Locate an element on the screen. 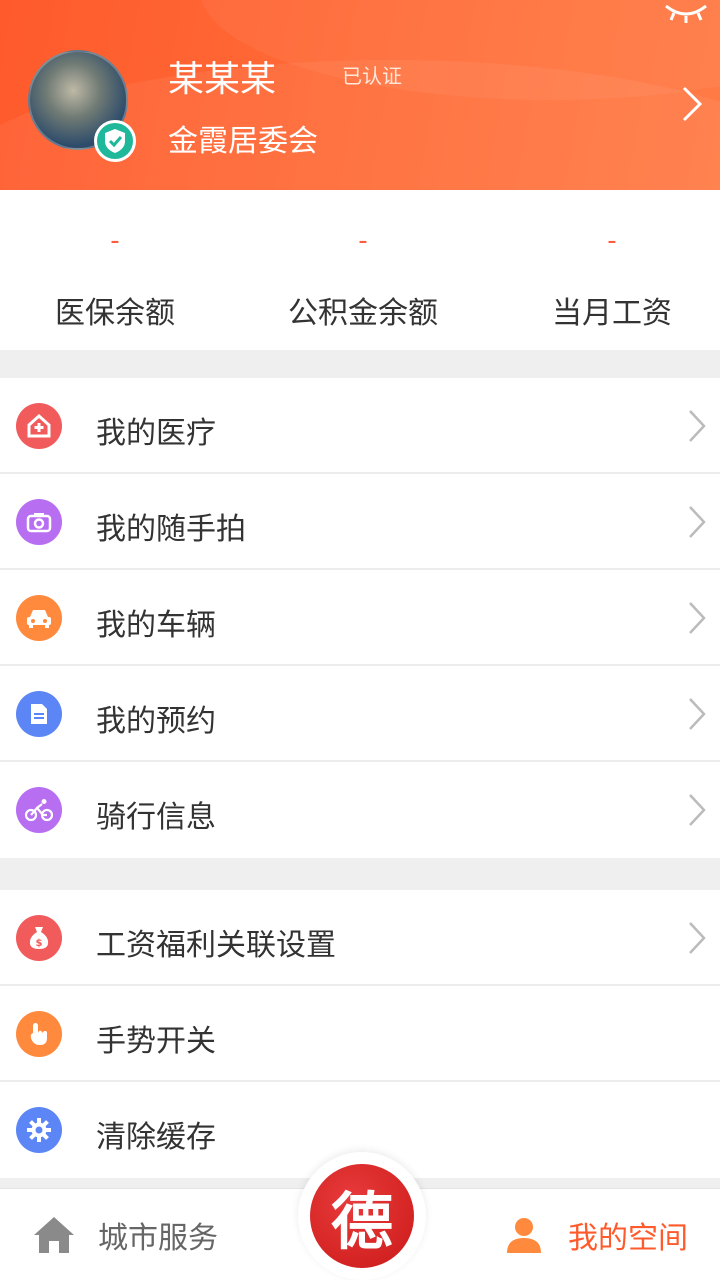  menu-item-snapshot: 我的随手拍 is located at coordinates (360, 522).